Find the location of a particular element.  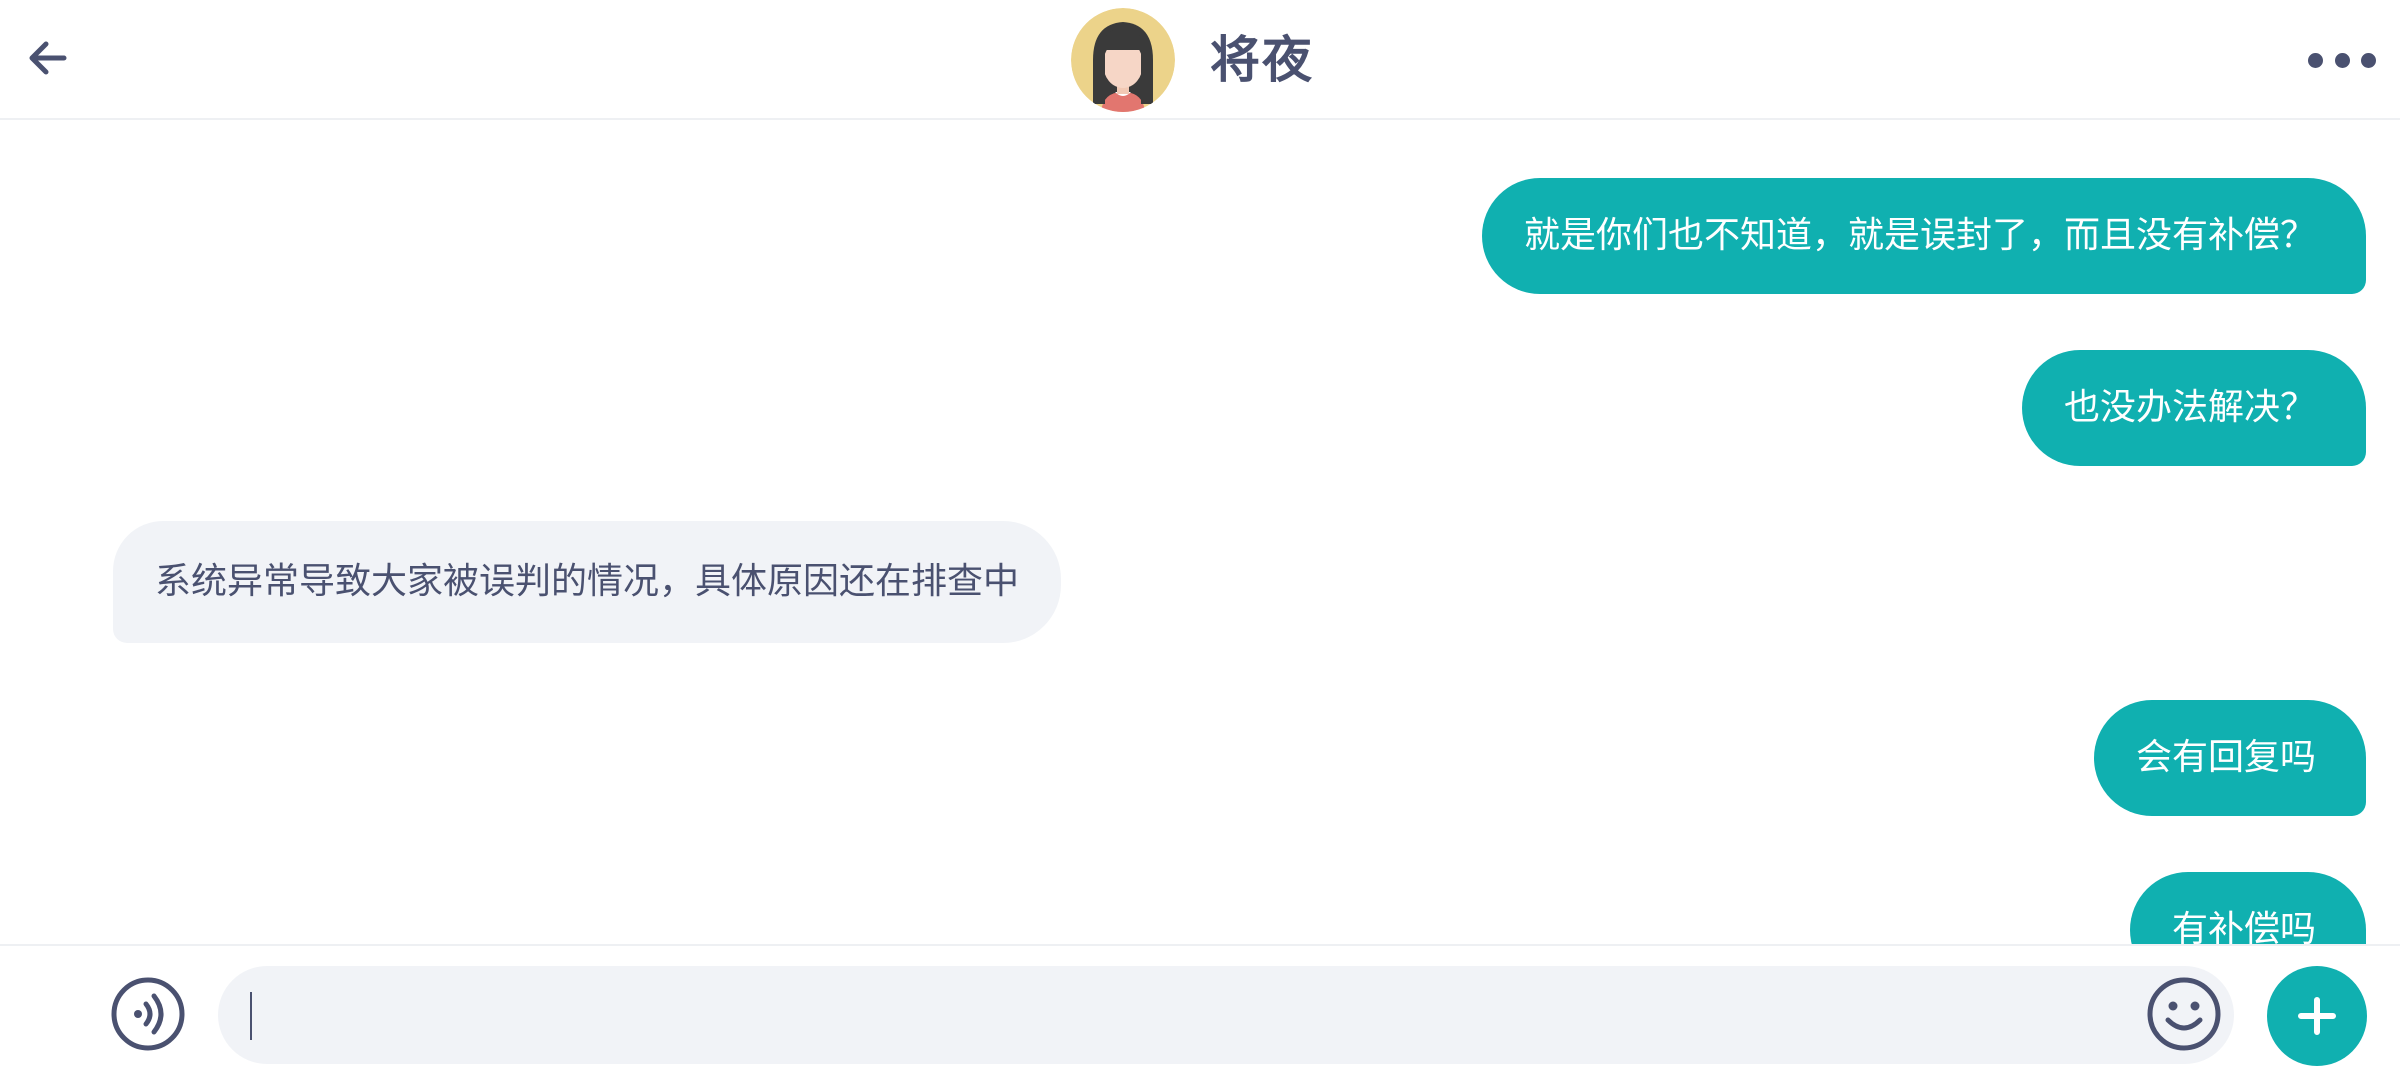

more-options-button is located at coordinates (2342, 60).